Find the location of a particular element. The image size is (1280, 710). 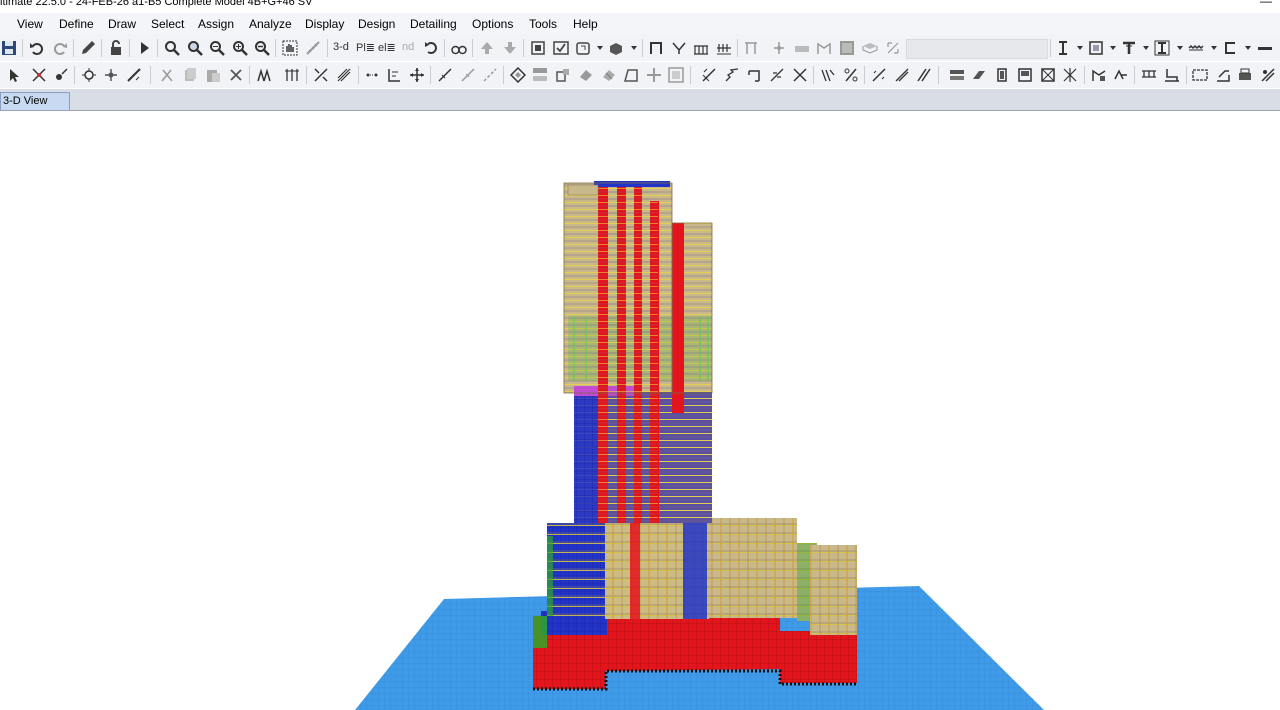

merge-joints-icon is located at coordinates (372, 75).